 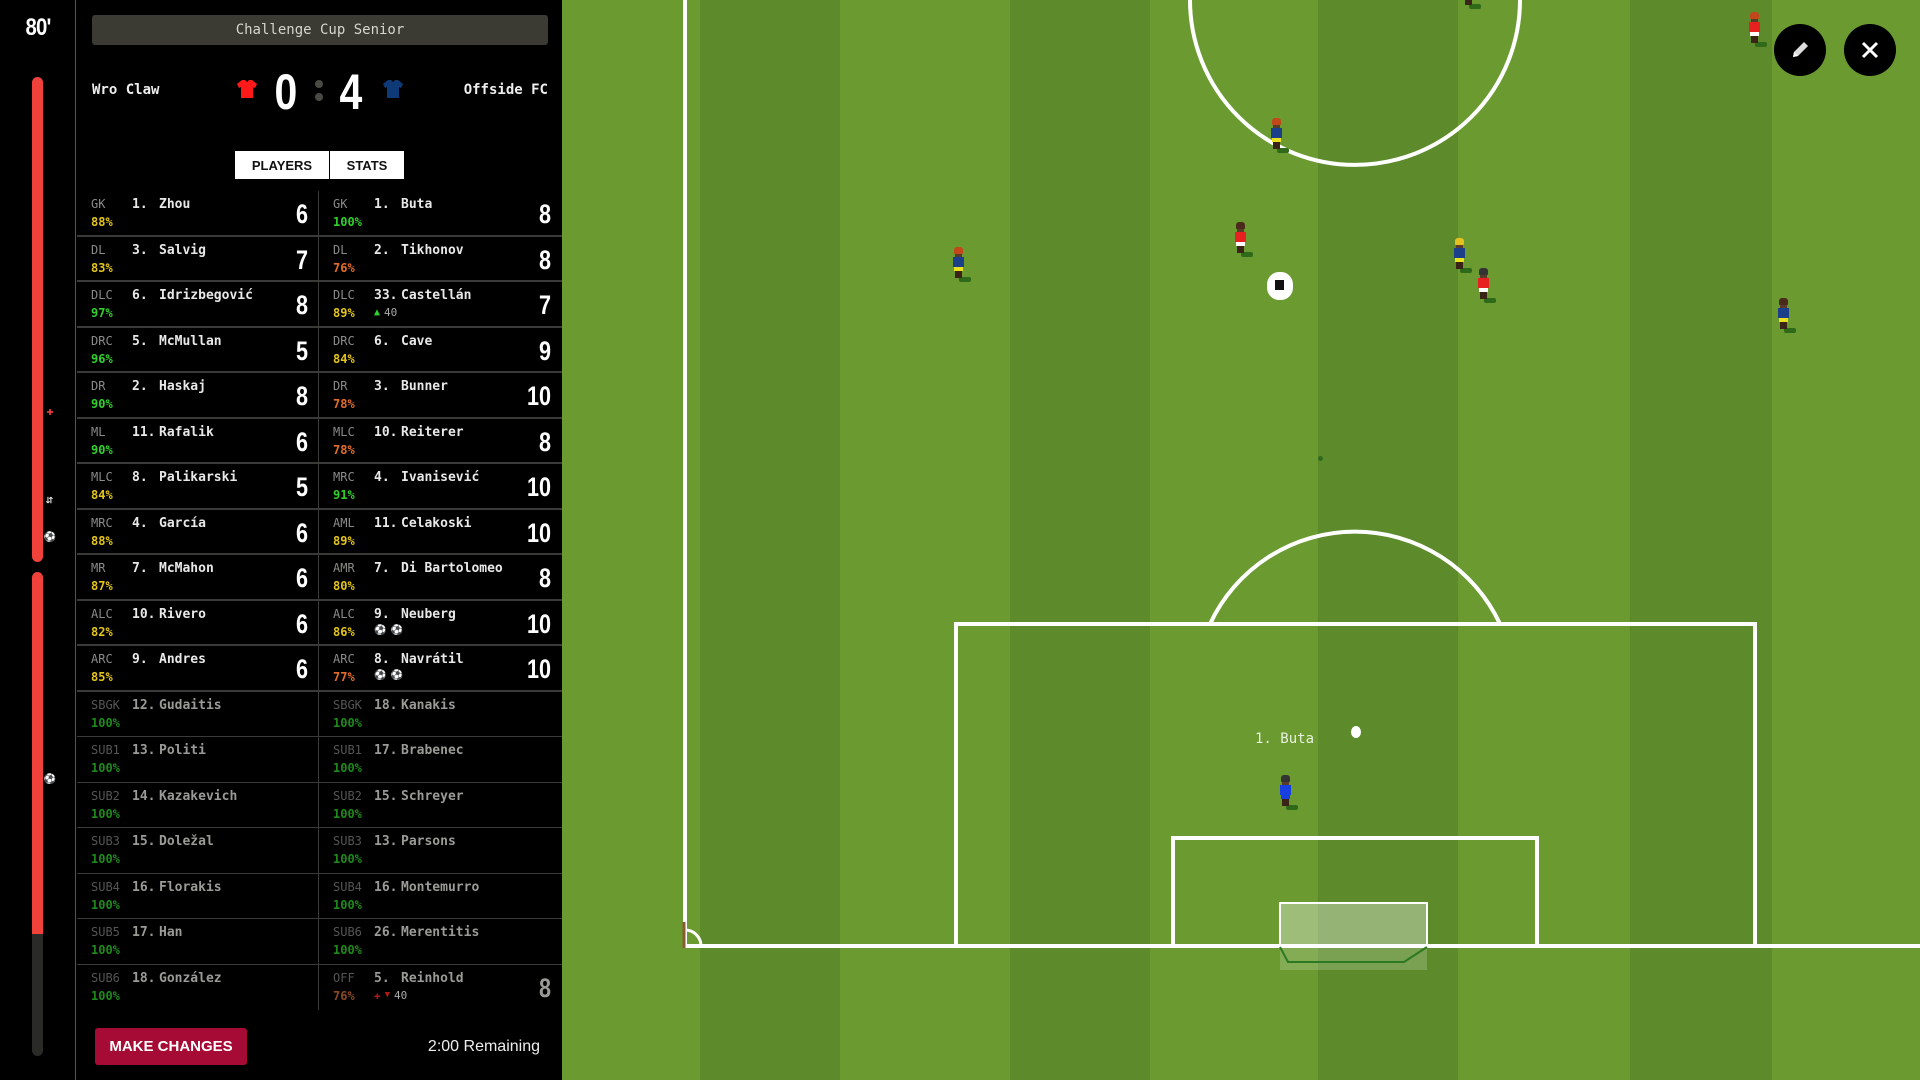 I want to click on roster-player-away: MRC 4. Ivanisević 91% 10, so click(x=440, y=486).